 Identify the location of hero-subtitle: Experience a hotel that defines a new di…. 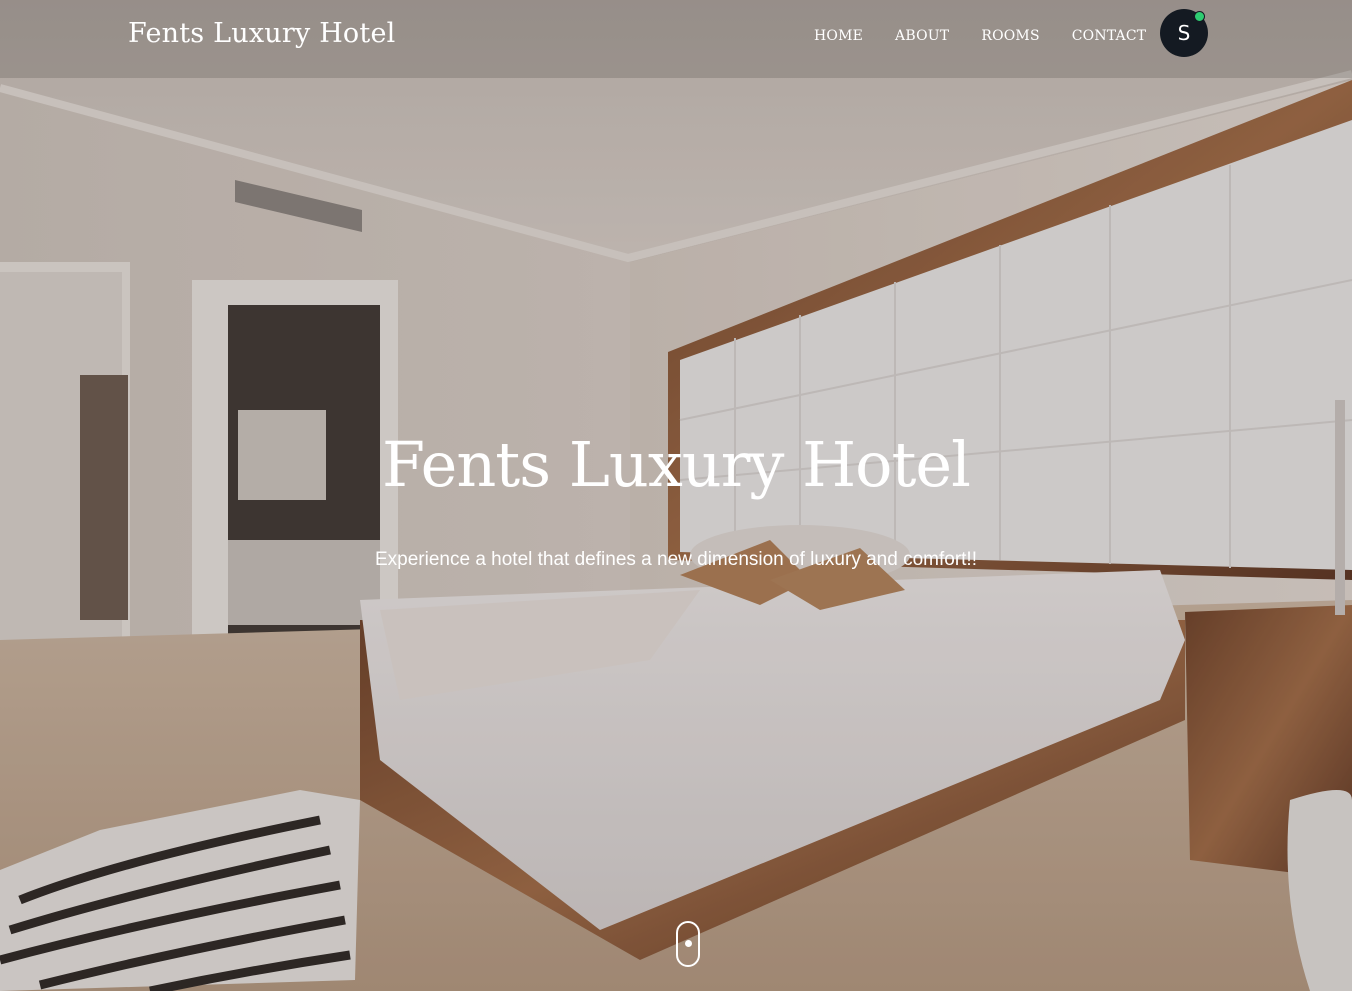
(675, 559).